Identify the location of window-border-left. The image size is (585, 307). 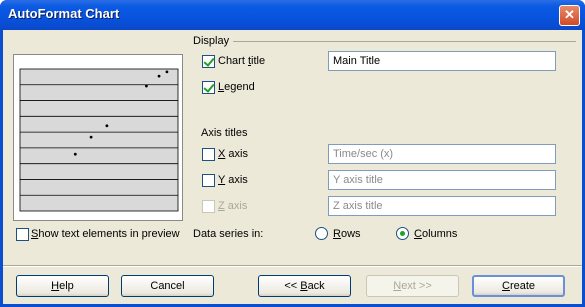
(1, 168).